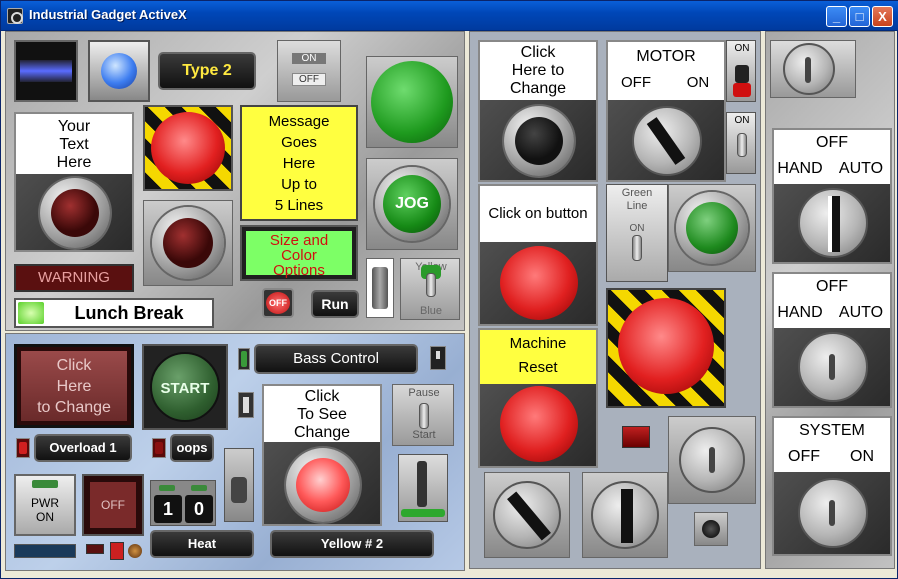 The image size is (898, 579). Describe the element at coordinates (412, 102) in the screenshot. I see `green-pushbutton` at that location.